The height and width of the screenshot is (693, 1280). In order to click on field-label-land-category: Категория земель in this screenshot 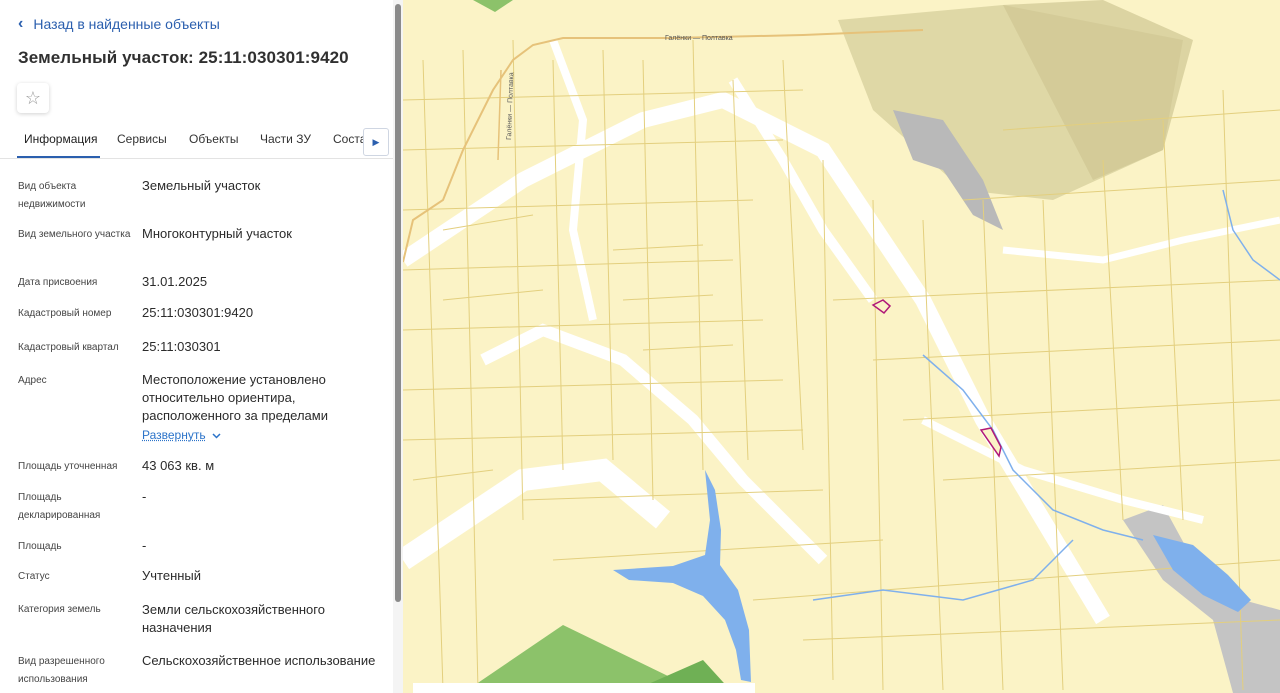, I will do `click(59, 609)`.